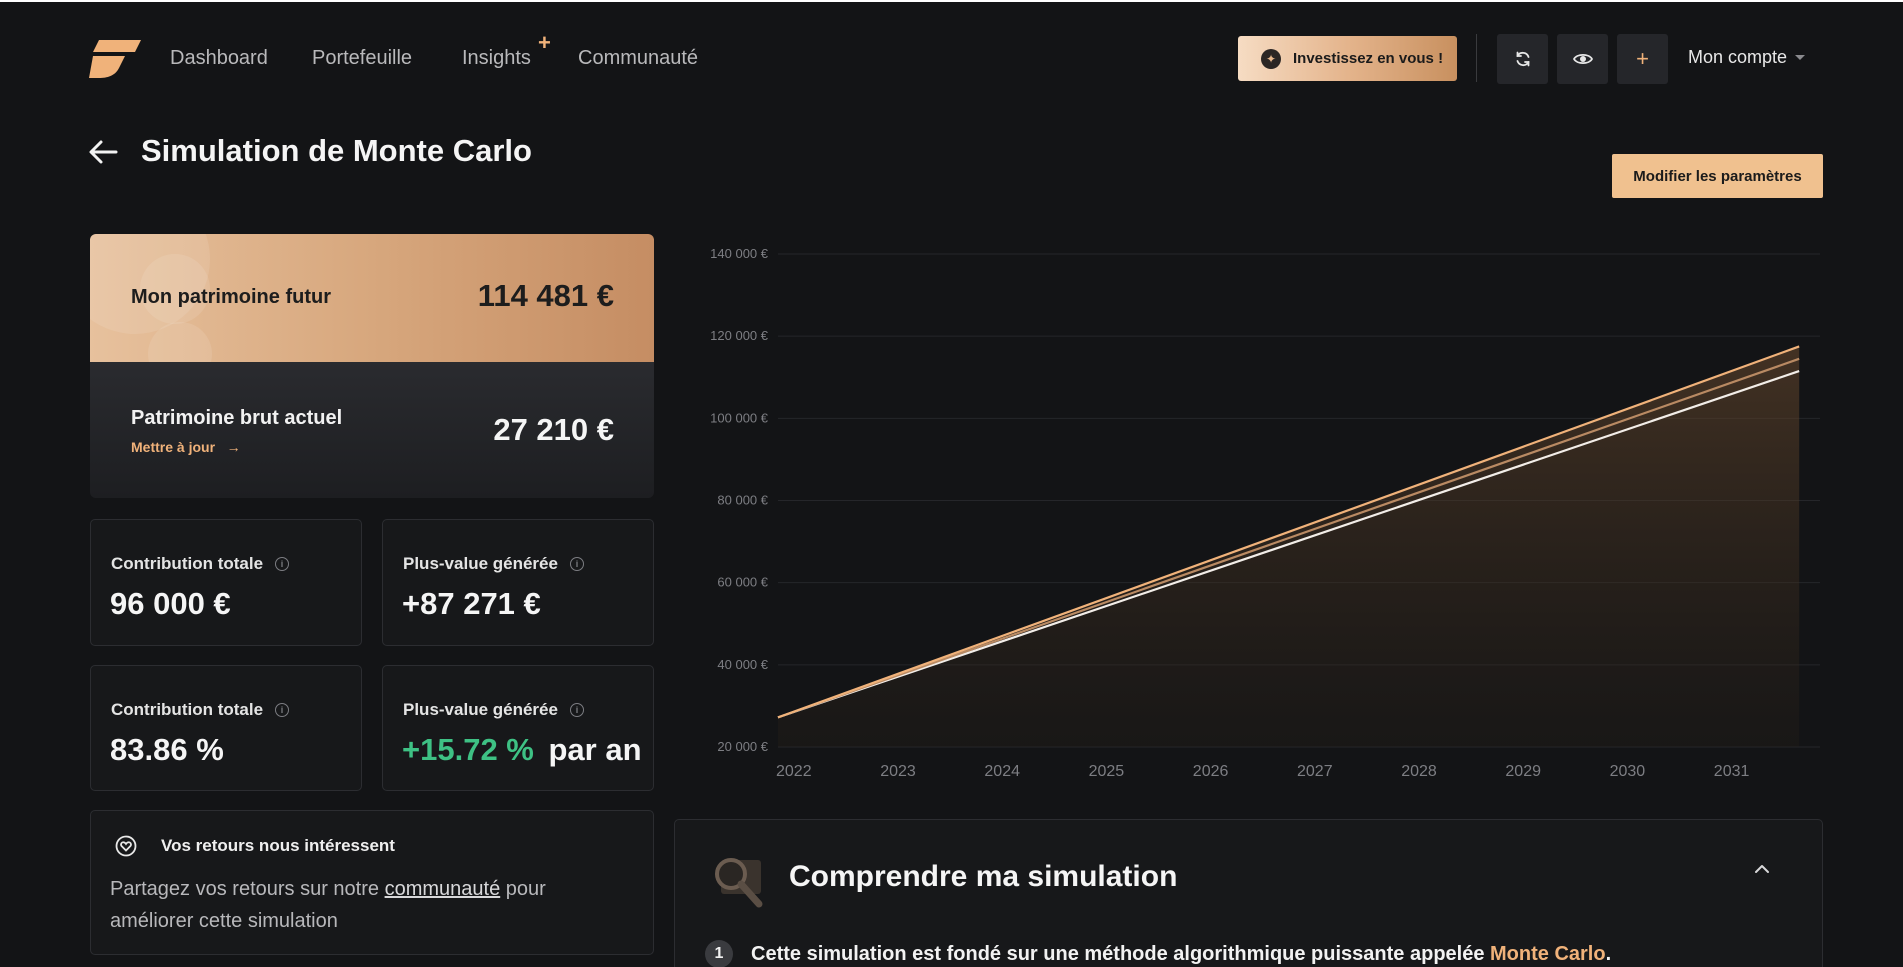 This screenshot has height=967, width=1903. What do you see at coordinates (336, 150) in the screenshot?
I see `page-title: Simulation de Monte Carlo` at bounding box center [336, 150].